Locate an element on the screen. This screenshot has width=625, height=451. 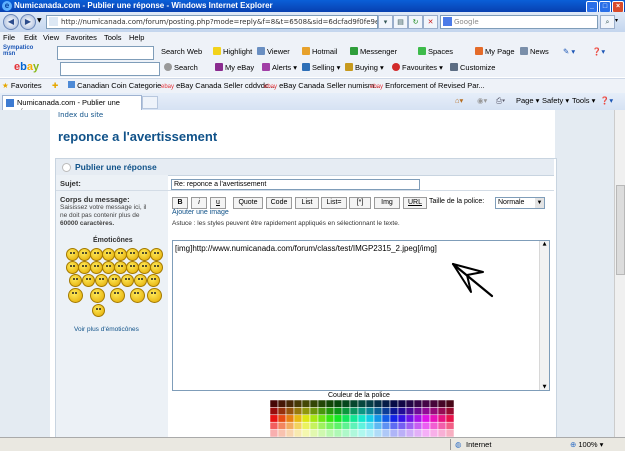
msn-search-input is located at coordinates (105, 53).